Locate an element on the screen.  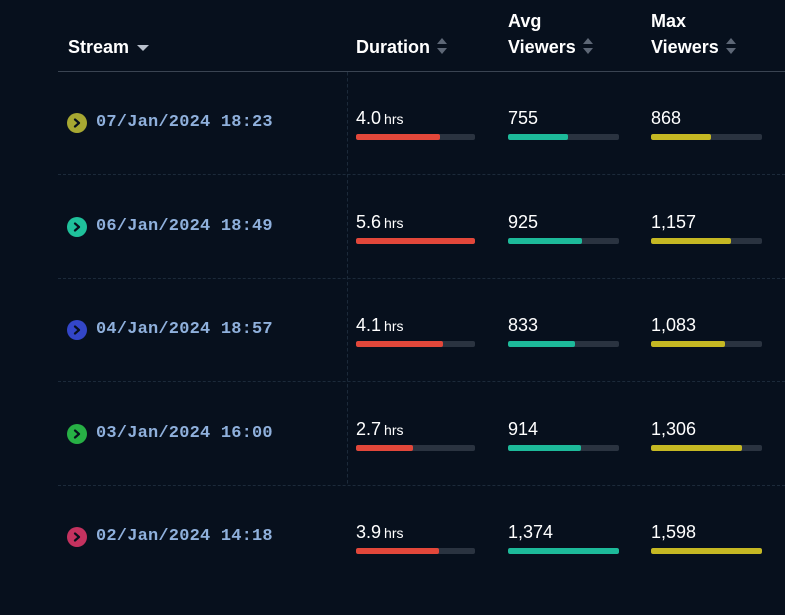
column-header-stream: Stream is located at coordinates (109, 47).